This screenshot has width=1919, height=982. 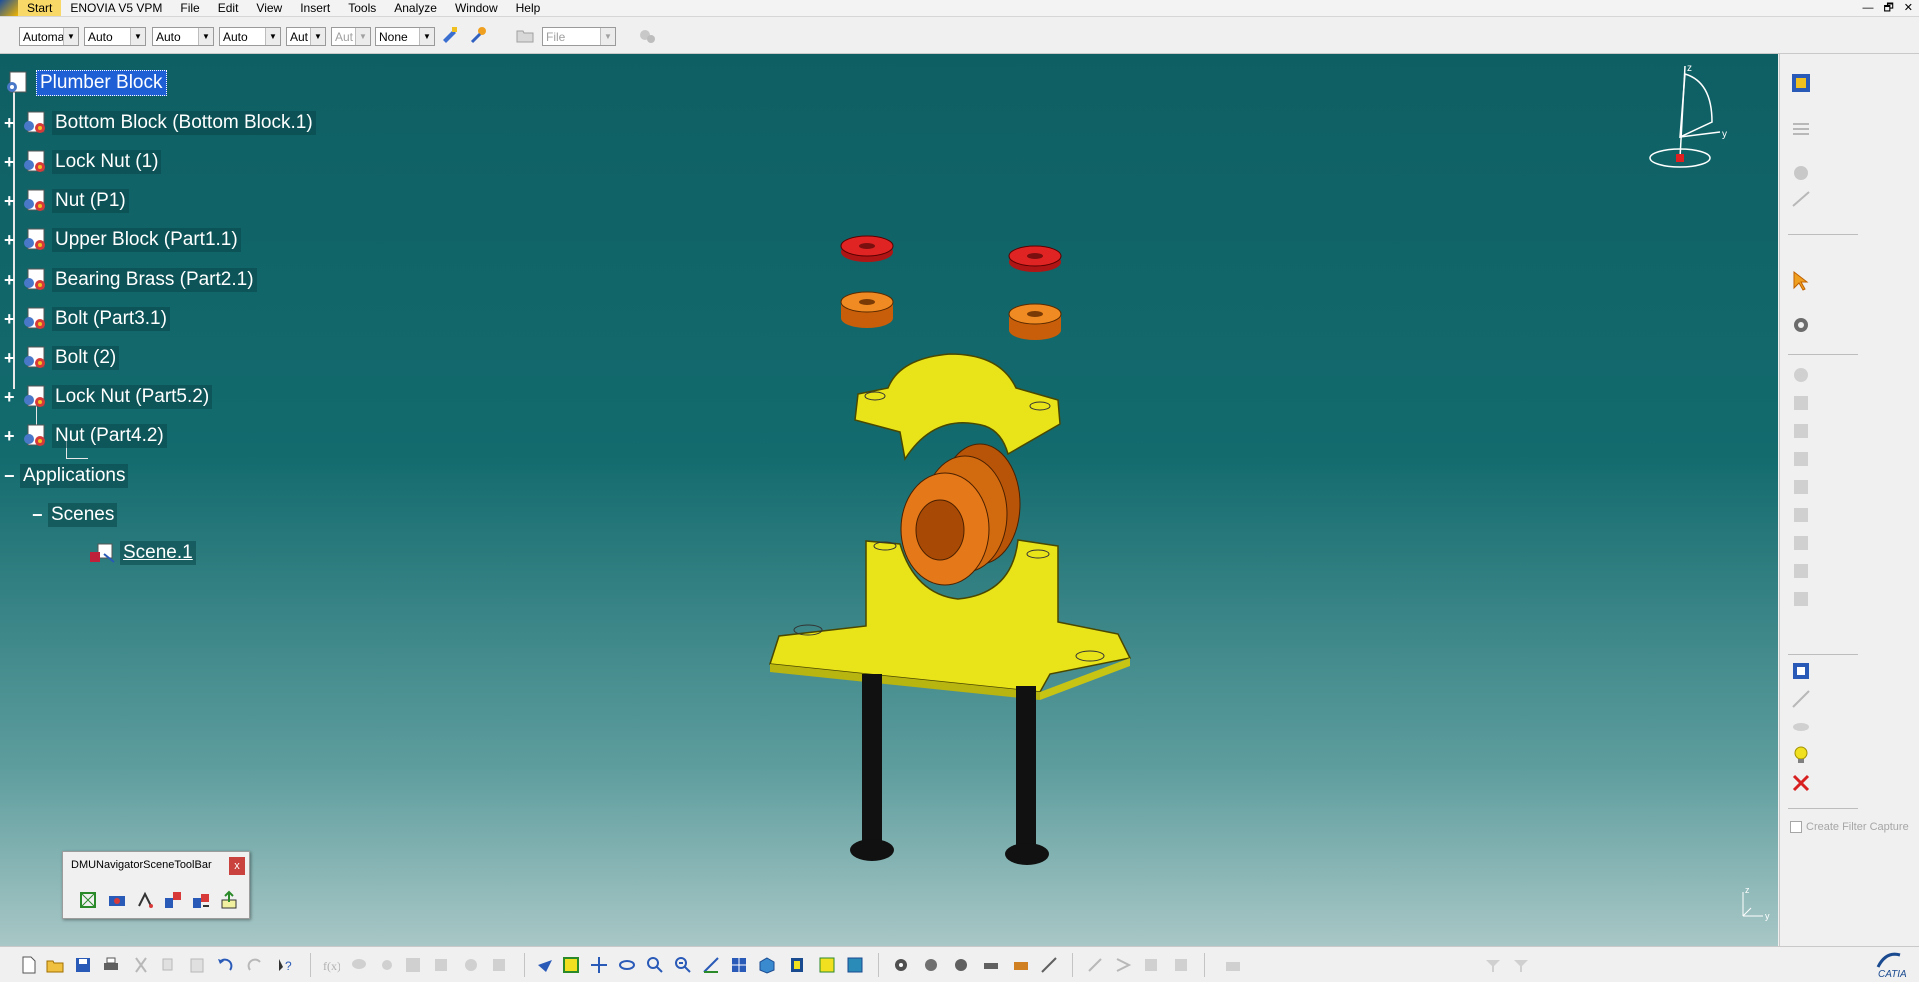 I want to click on normal-view-icon, so click(x=711, y=965).